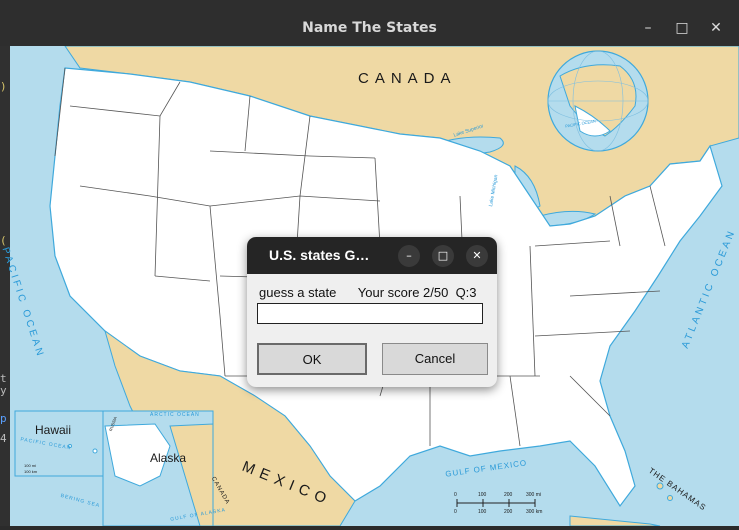 This screenshot has width=739, height=530. What do you see at coordinates (534, 512) in the screenshot?
I see `scale-tick-label: 300 km` at bounding box center [534, 512].